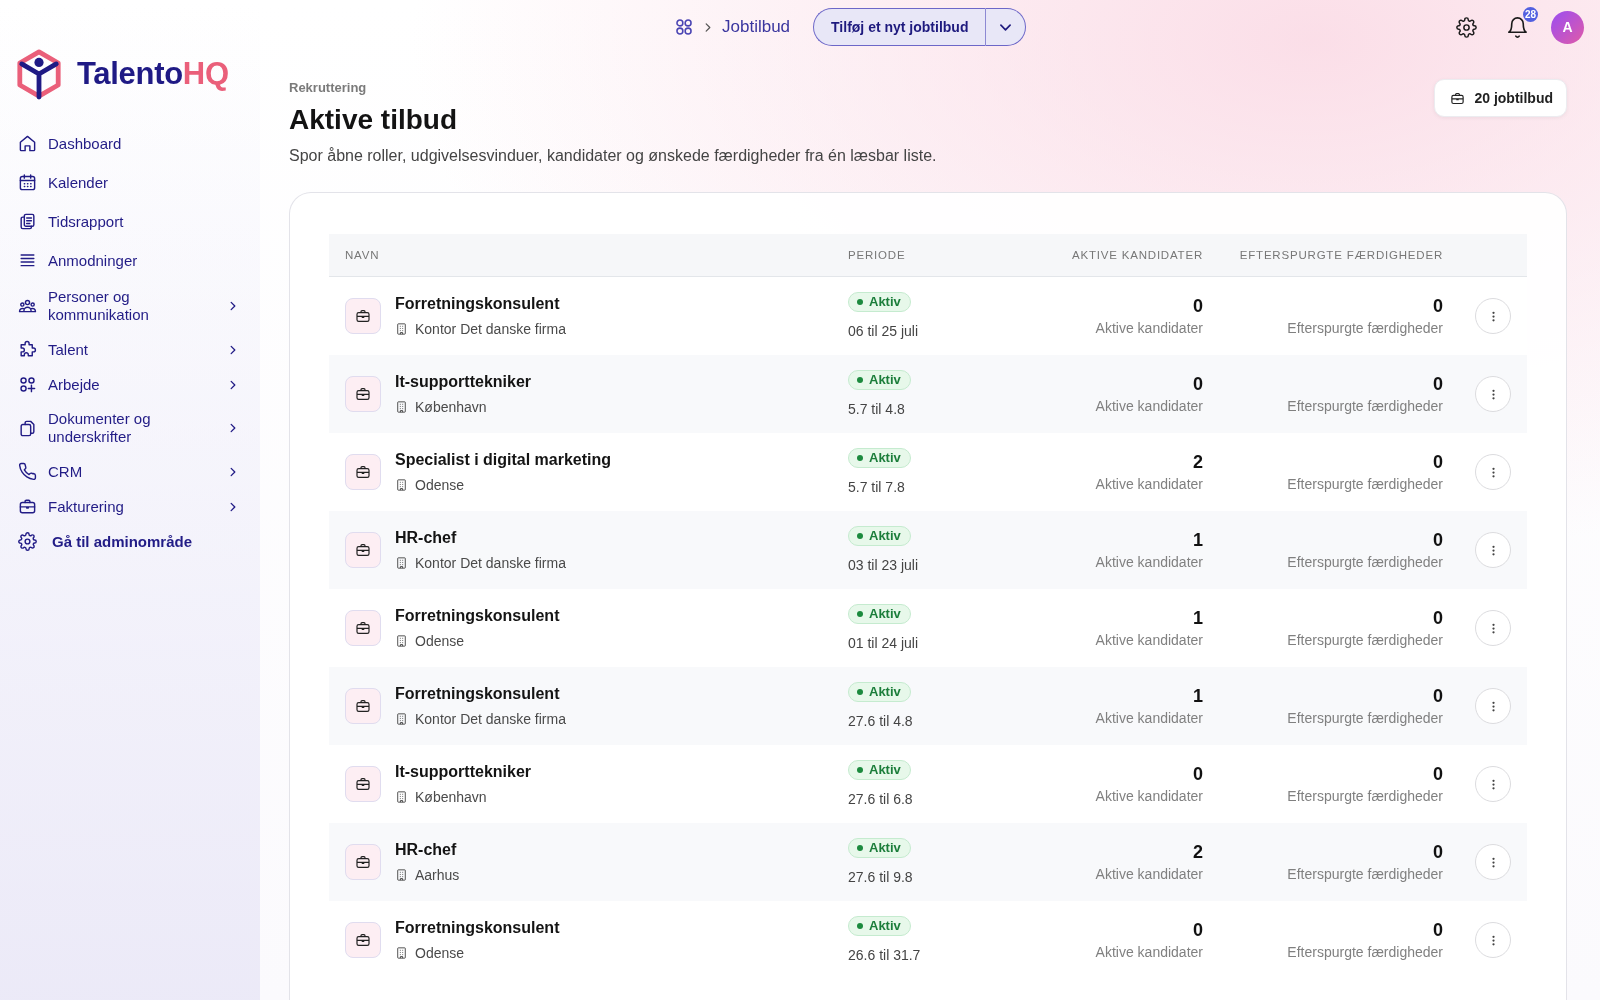 The height and width of the screenshot is (1000, 1600). Describe the element at coordinates (130, 260) in the screenshot. I see `nav-item: Anmodninger` at that location.